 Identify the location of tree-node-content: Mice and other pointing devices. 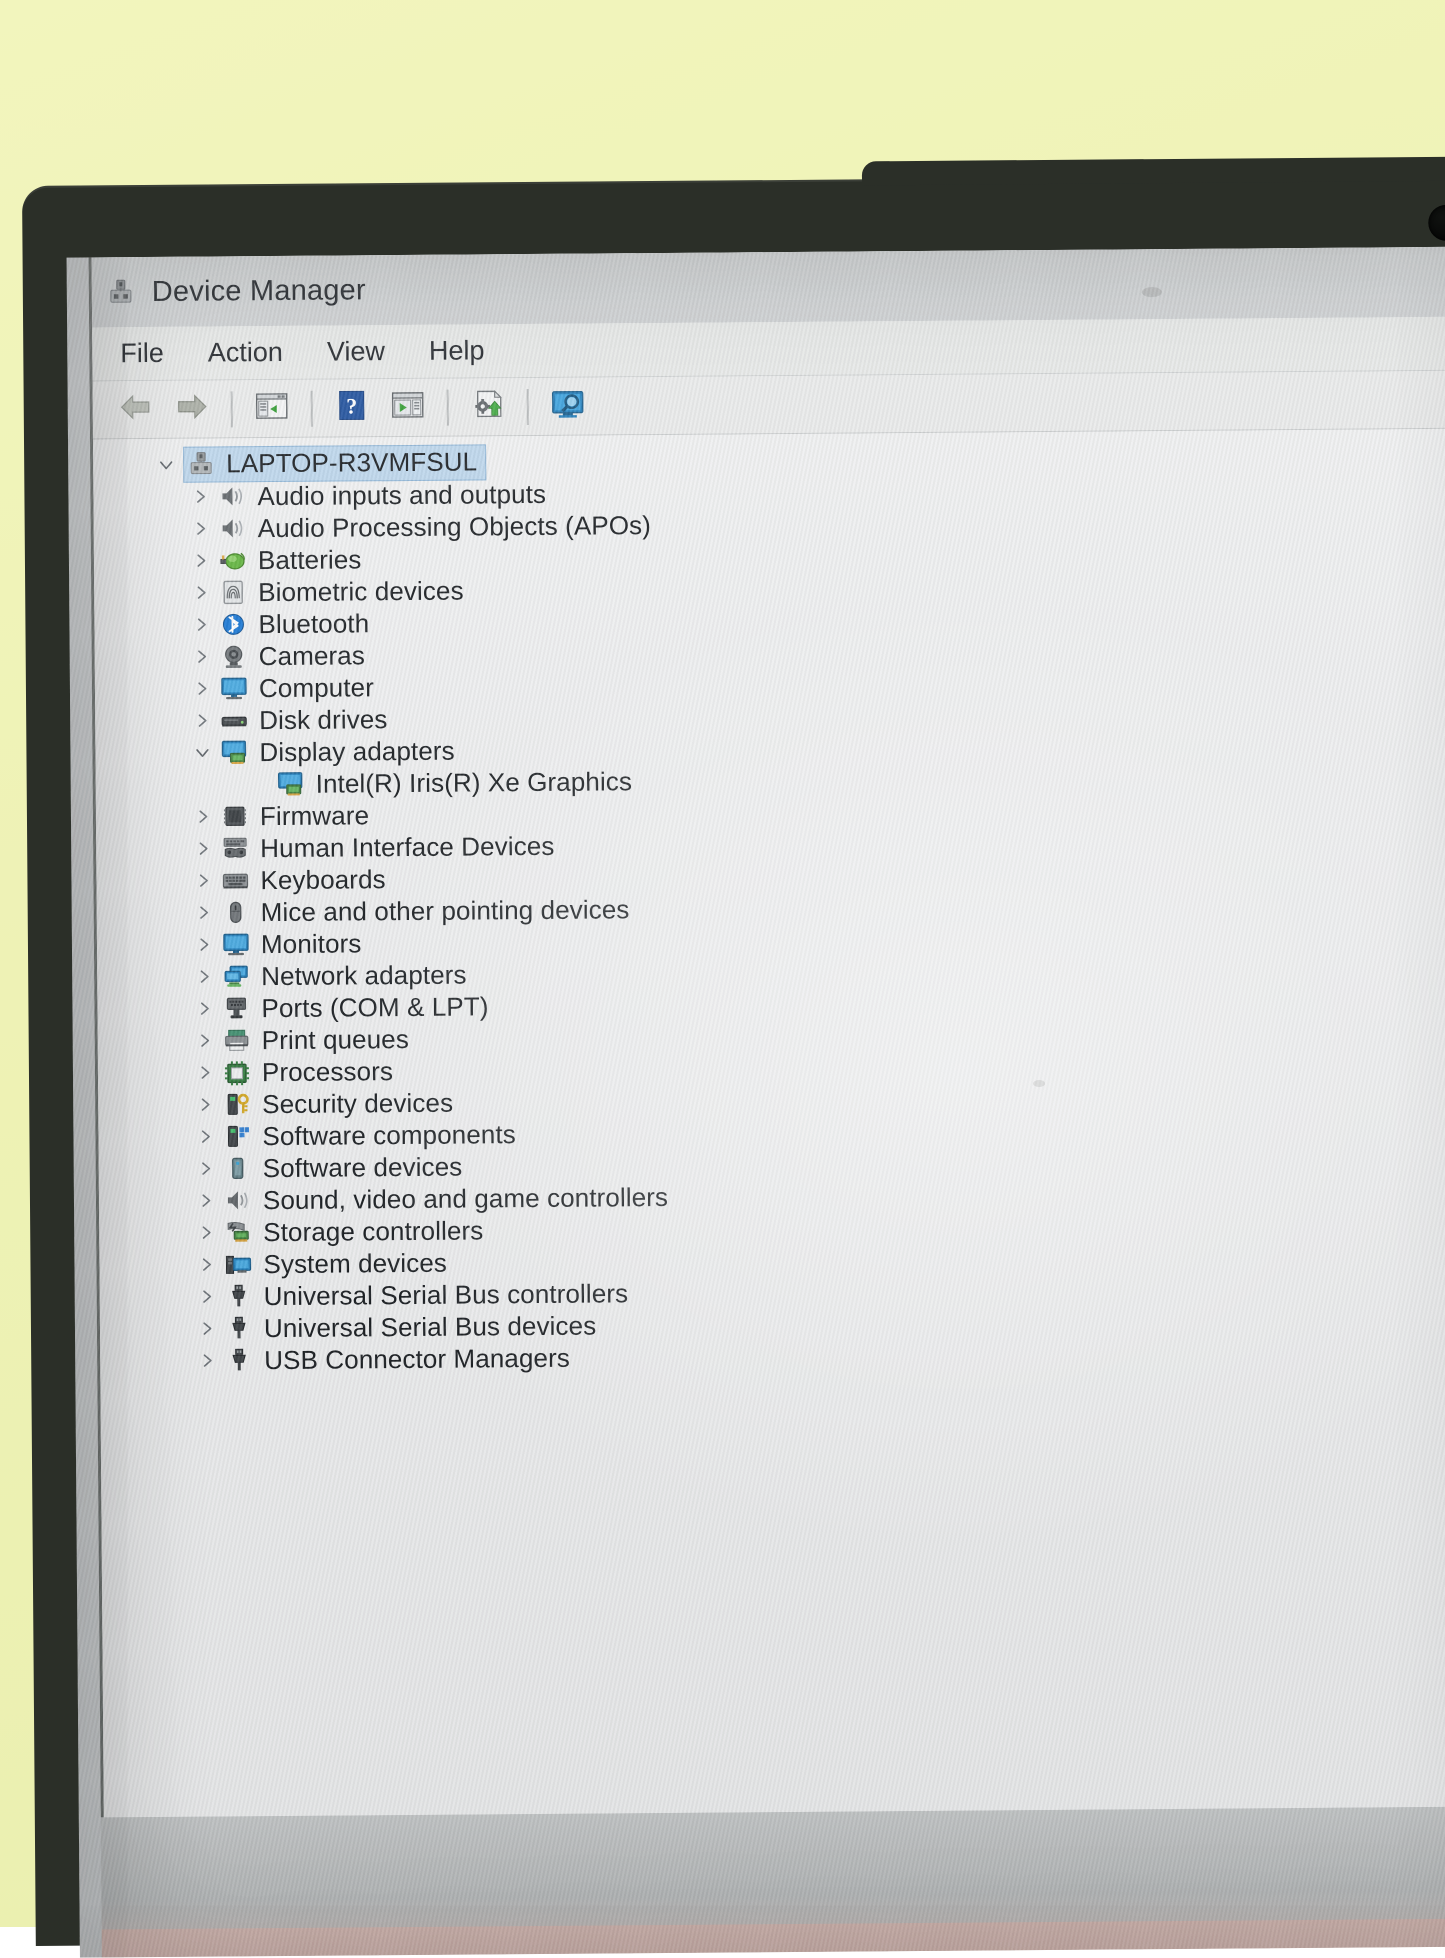
(425, 911).